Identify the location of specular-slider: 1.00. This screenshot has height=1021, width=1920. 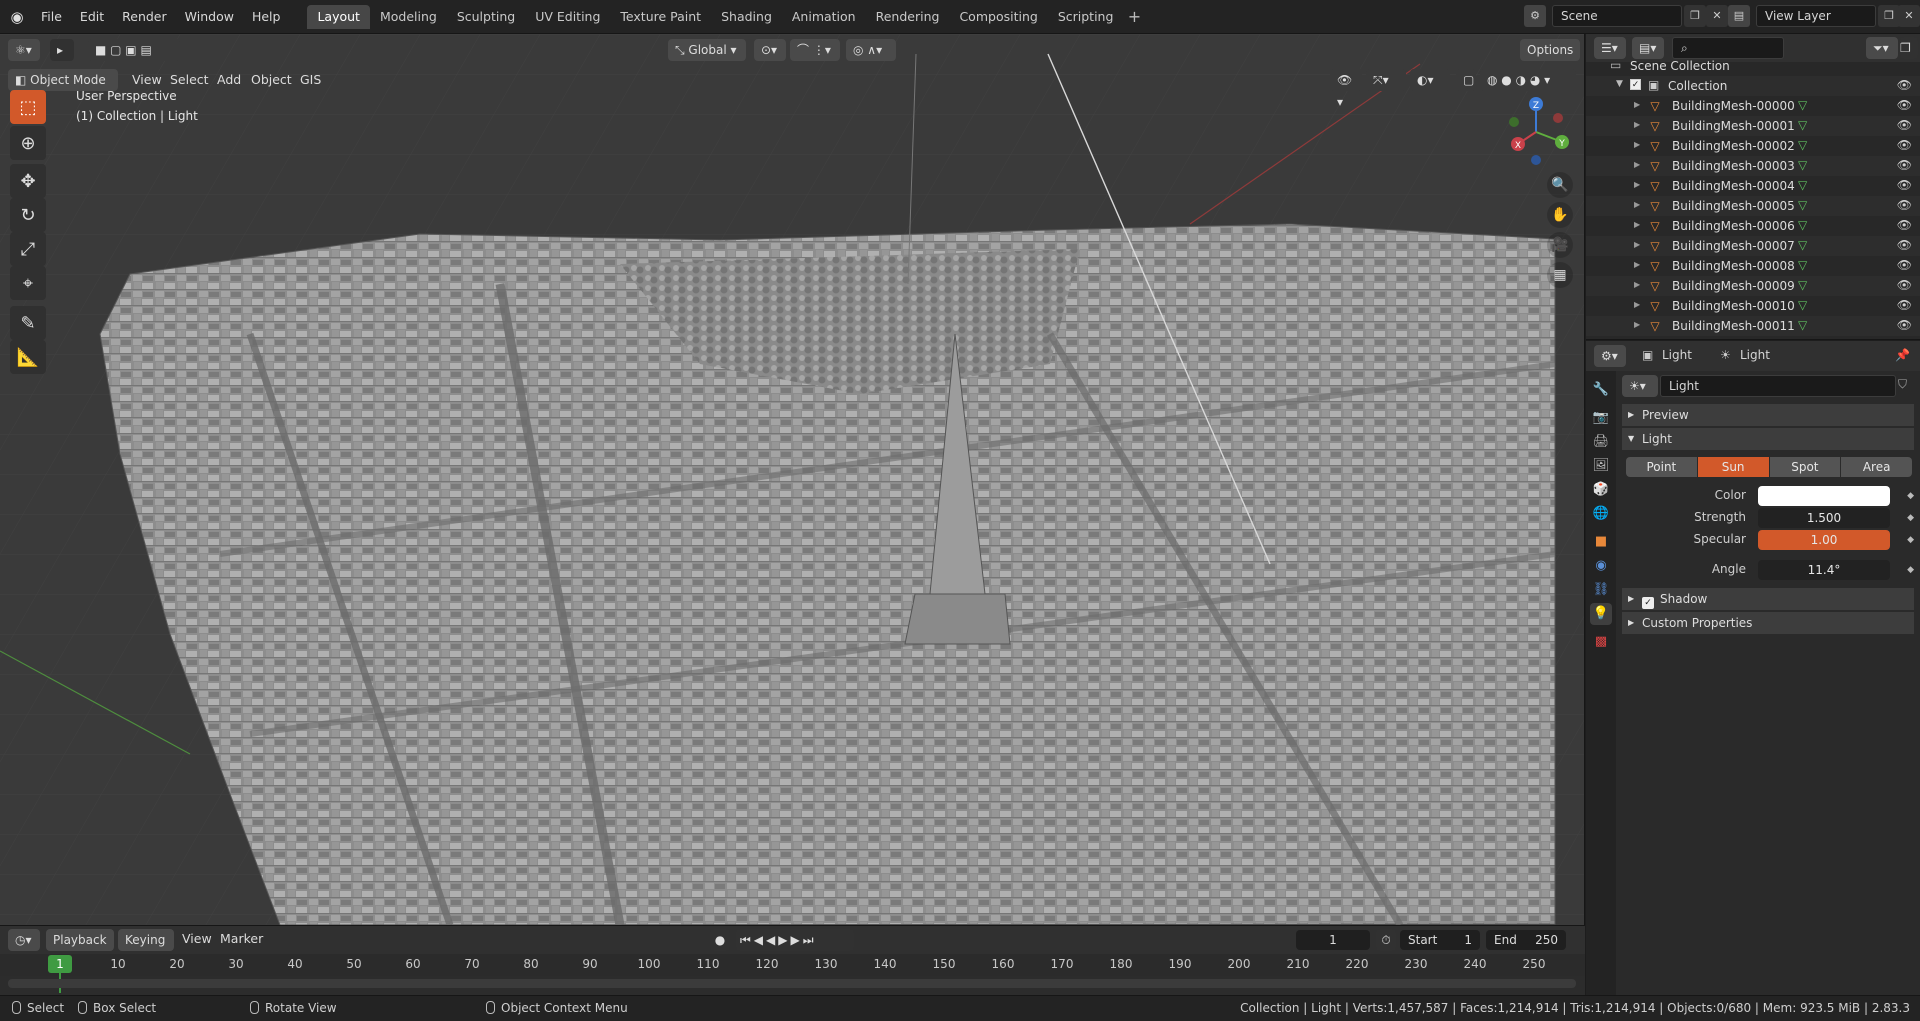
(1824, 540).